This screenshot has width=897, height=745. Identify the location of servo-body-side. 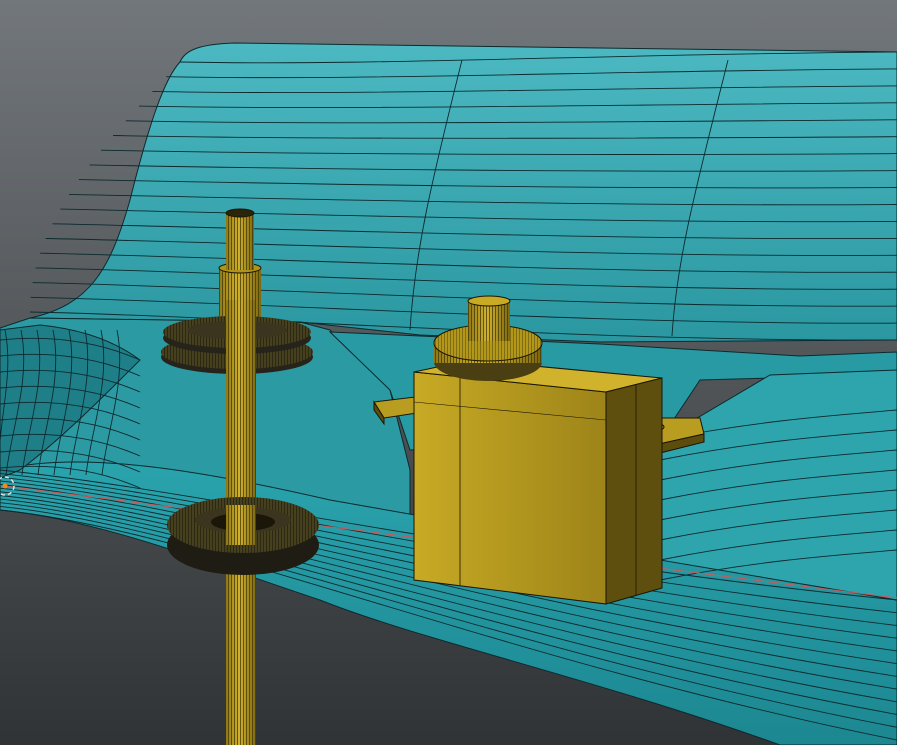
(634, 491).